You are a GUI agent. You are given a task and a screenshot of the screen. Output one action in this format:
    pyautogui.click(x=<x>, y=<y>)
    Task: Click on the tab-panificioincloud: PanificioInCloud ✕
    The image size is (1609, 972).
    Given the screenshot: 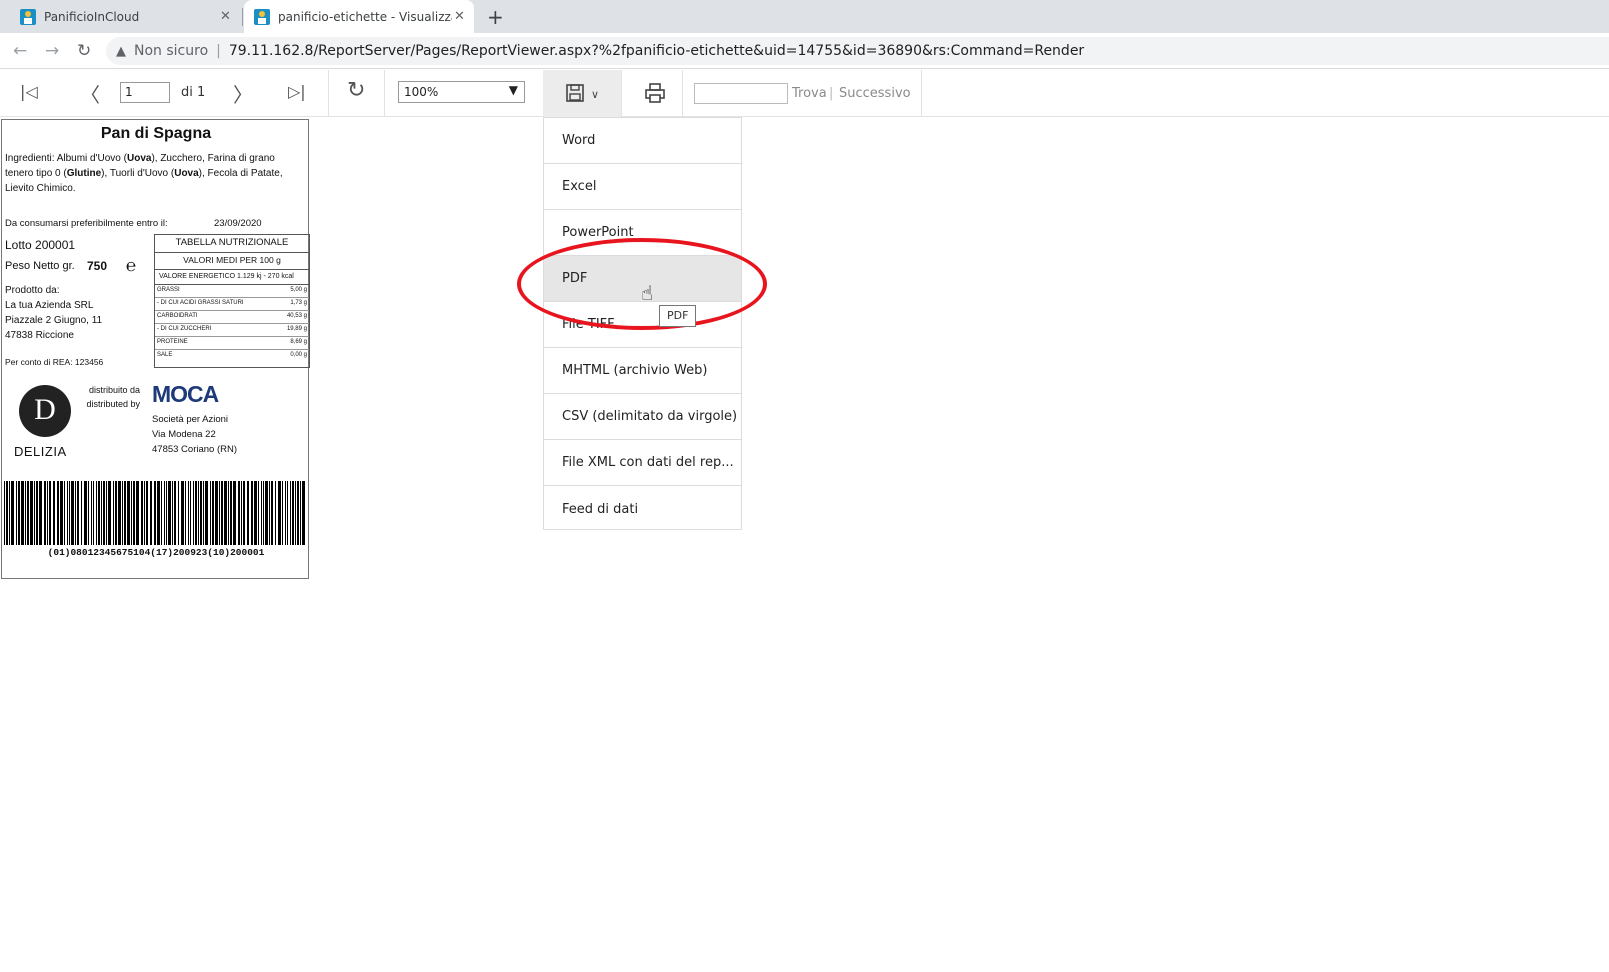 What is the action you would take?
    pyautogui.click(x=131, y=16)
    